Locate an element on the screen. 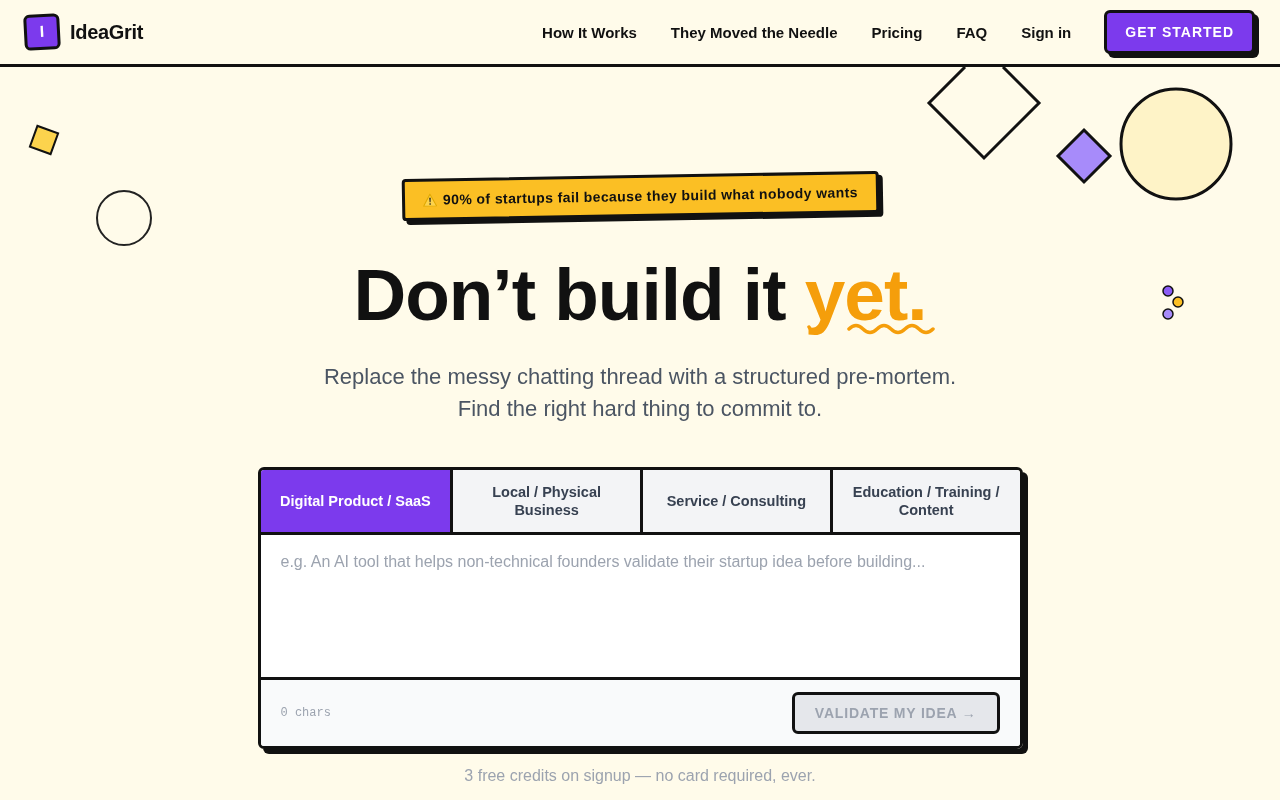 Image resolution: width=1280 pixels, height=800 pixels. hero-heading: Don’t build it yet. is located at coordinates (640, 295).